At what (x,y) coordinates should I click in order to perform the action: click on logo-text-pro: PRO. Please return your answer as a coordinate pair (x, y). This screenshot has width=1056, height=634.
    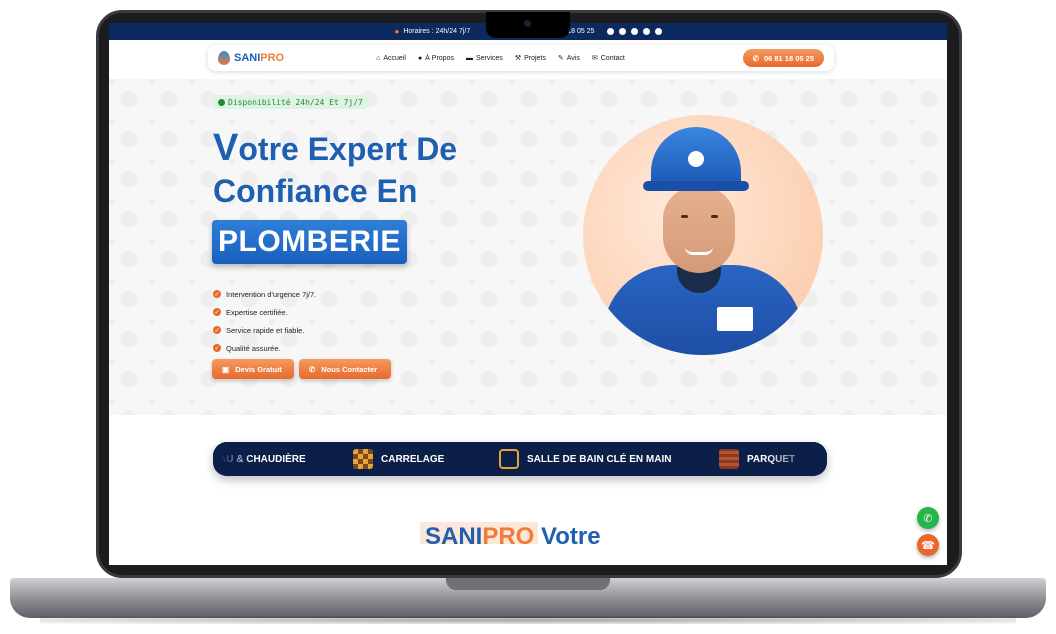
    Looking at the image, I should click on (272, 58).